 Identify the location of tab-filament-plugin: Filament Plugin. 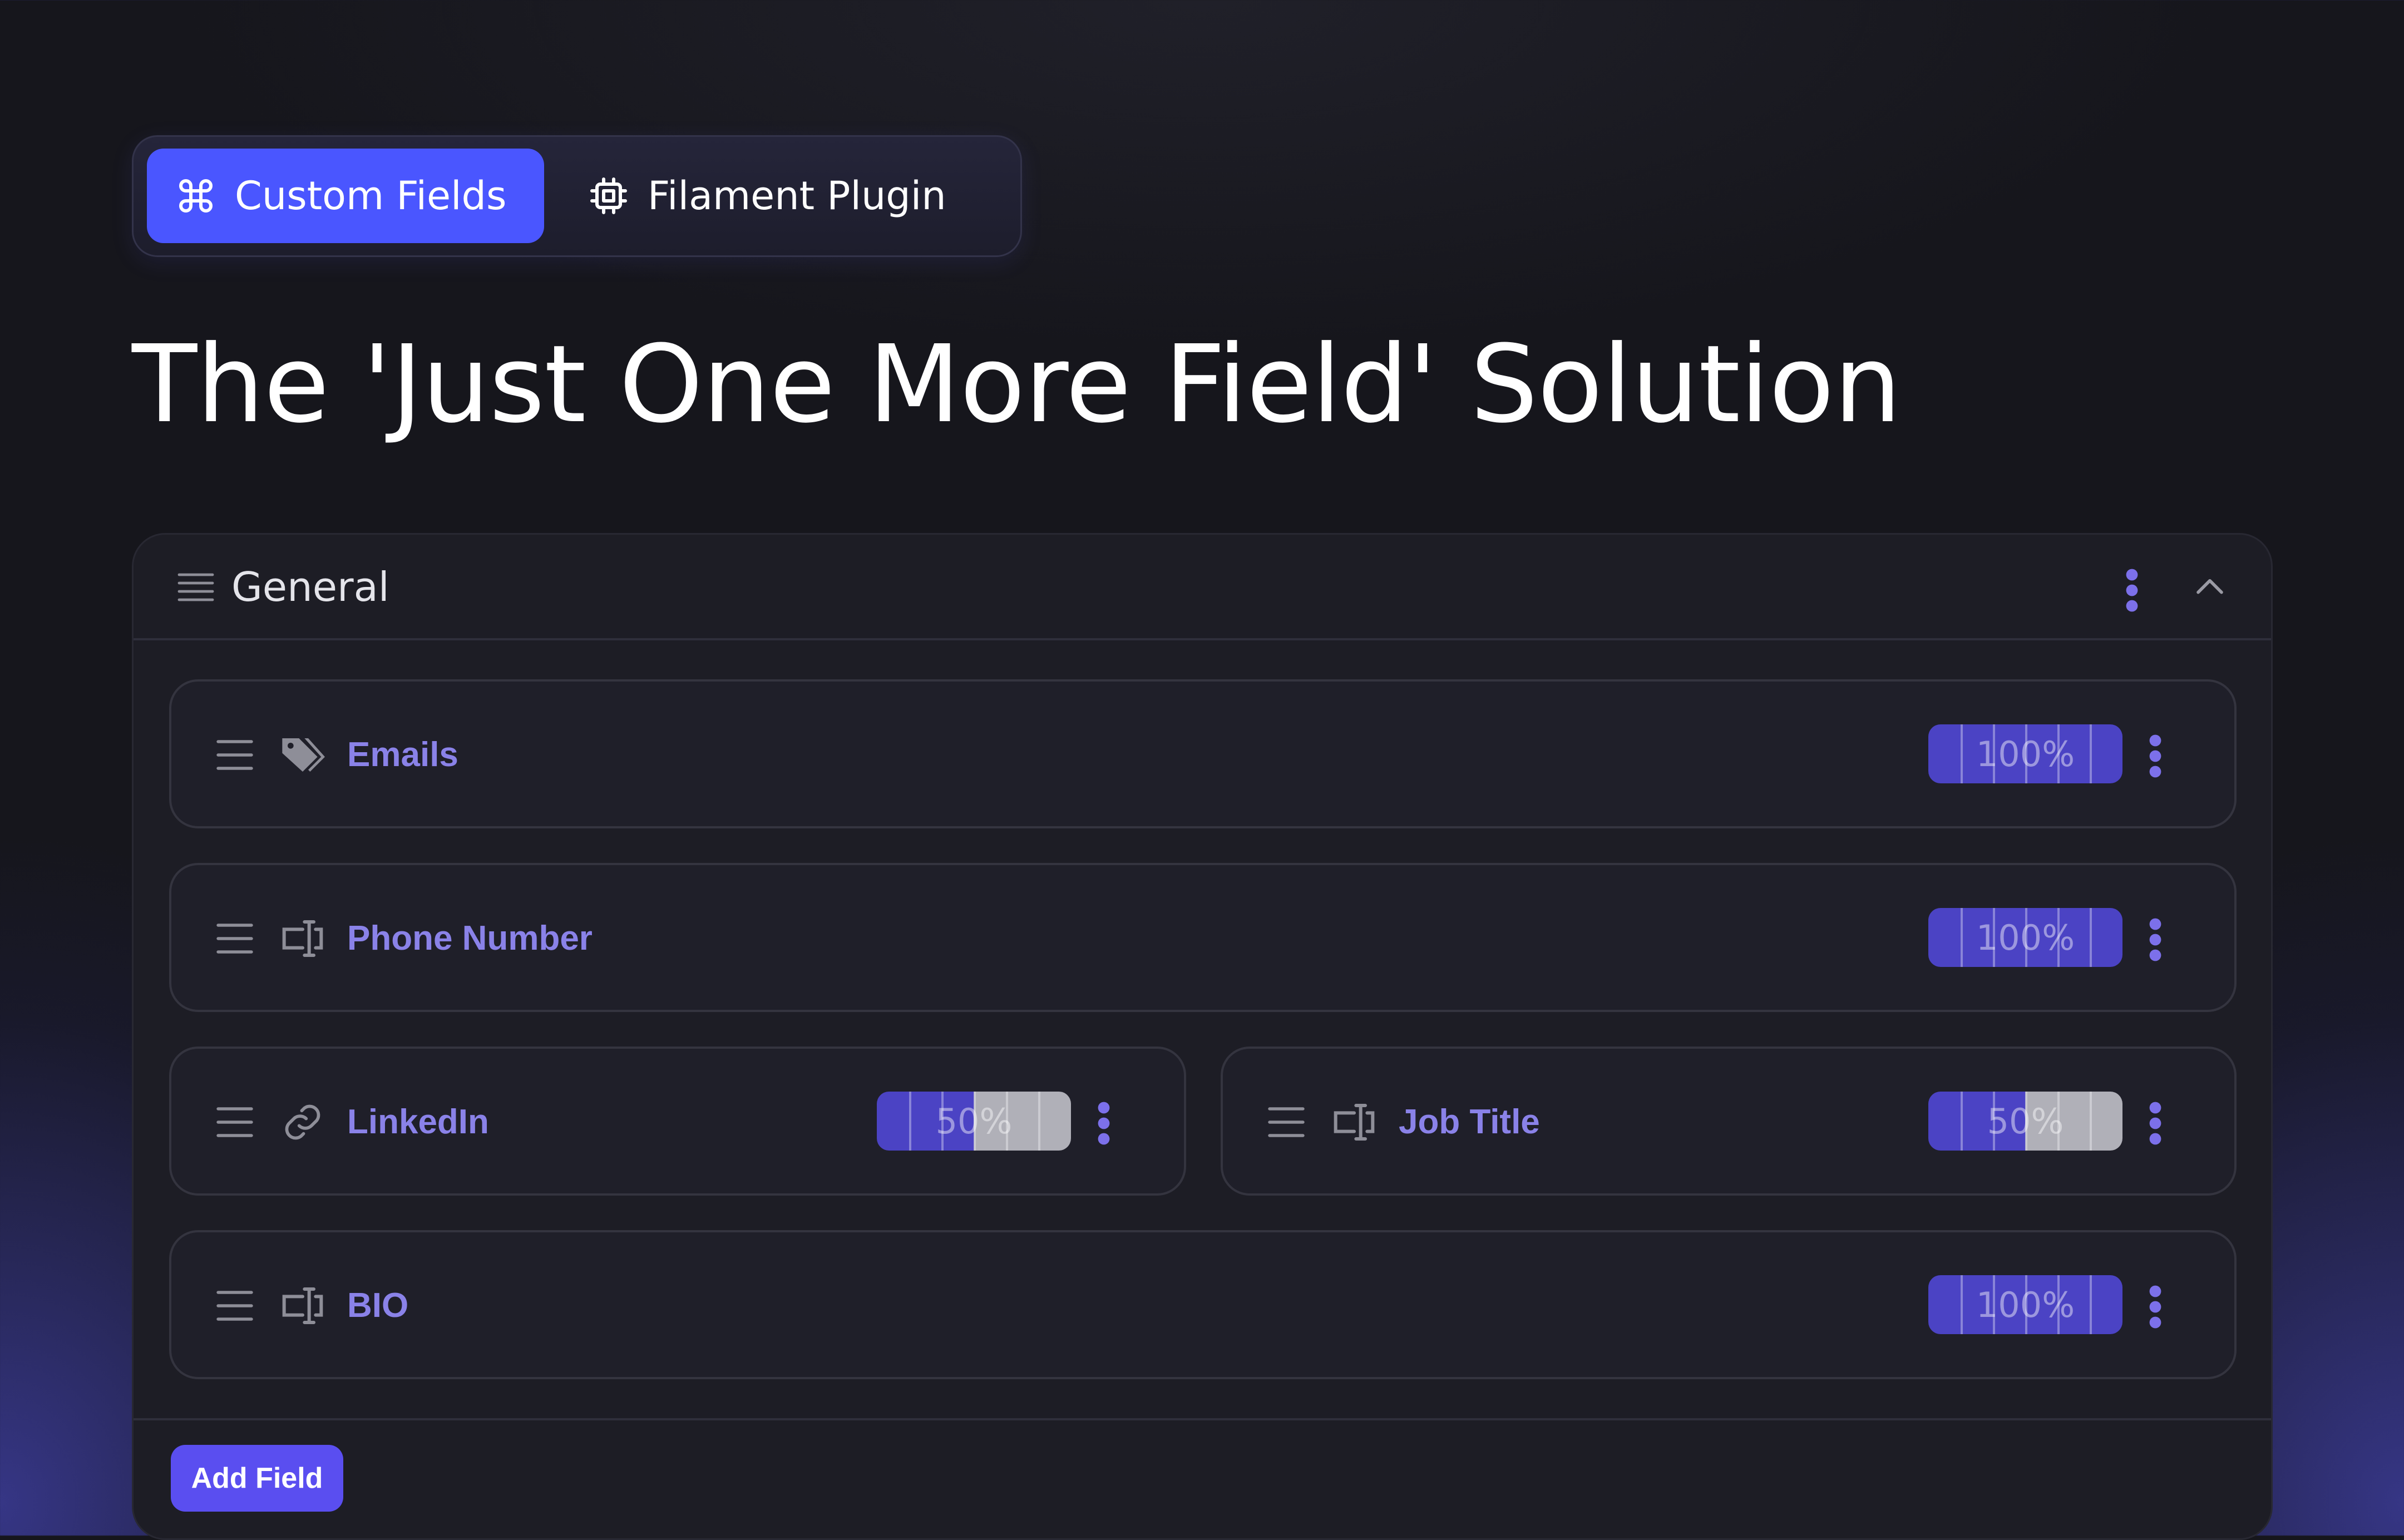
(784, 196).